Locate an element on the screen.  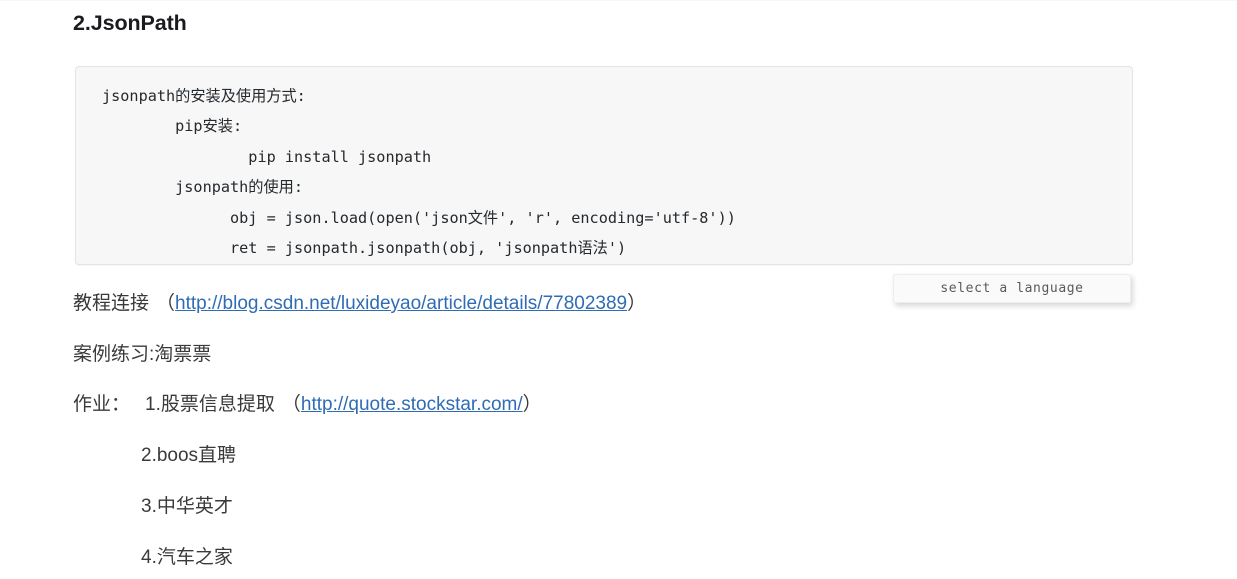
homework-item-2: 2.boos直聘 is located at coordinates (189, 455).